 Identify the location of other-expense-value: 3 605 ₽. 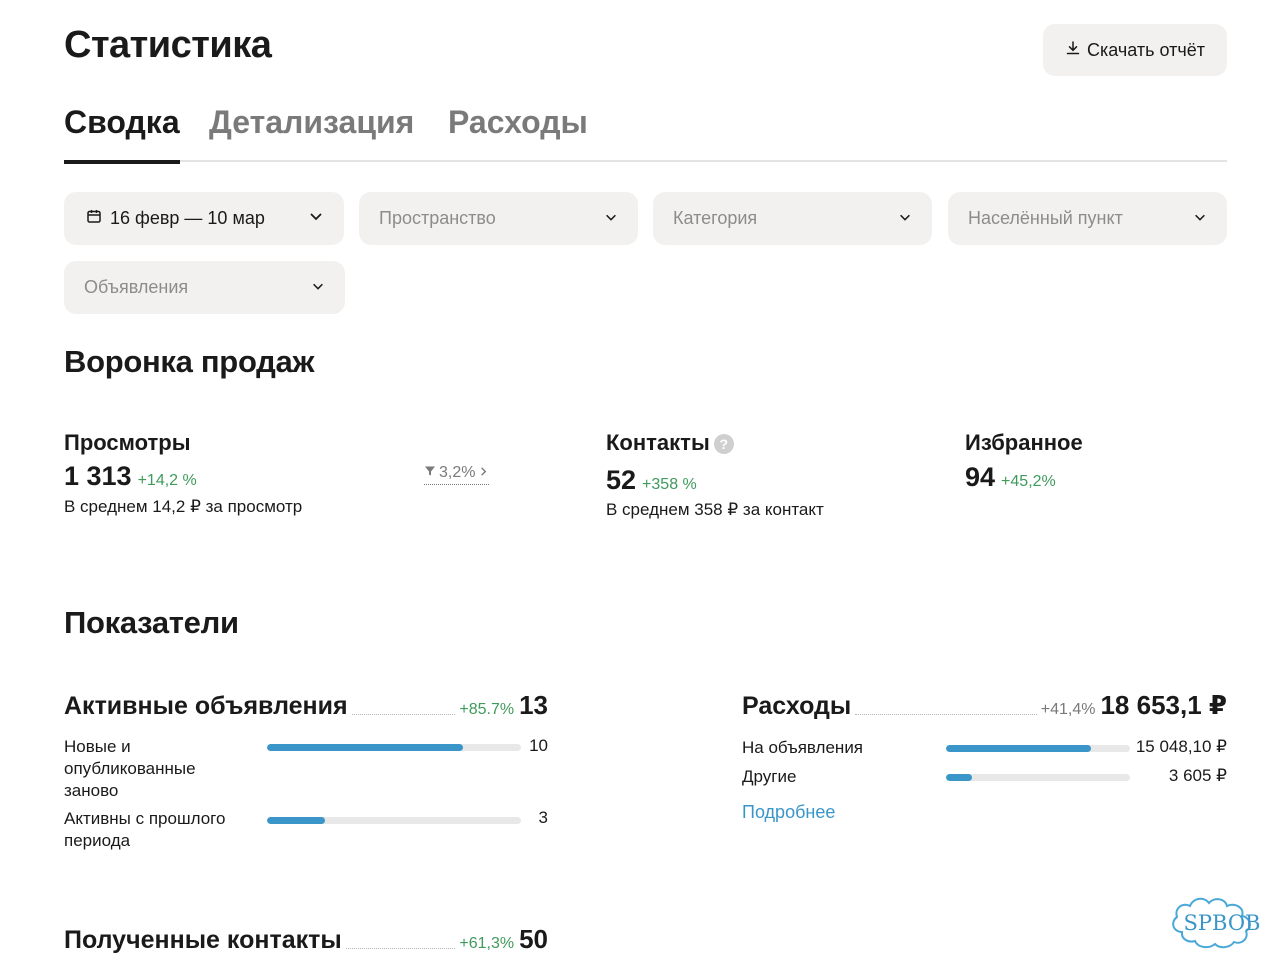
(1197, 775).